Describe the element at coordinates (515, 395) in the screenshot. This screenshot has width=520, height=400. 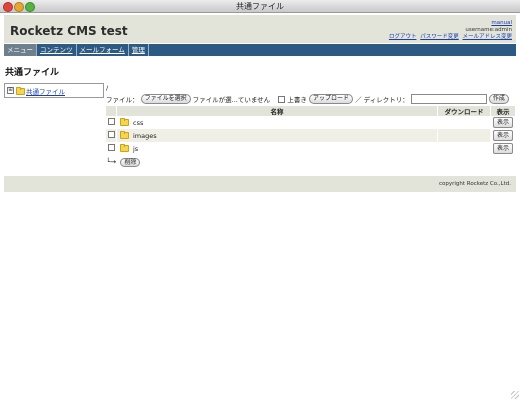
I see `resize-grip-icon` at that location.